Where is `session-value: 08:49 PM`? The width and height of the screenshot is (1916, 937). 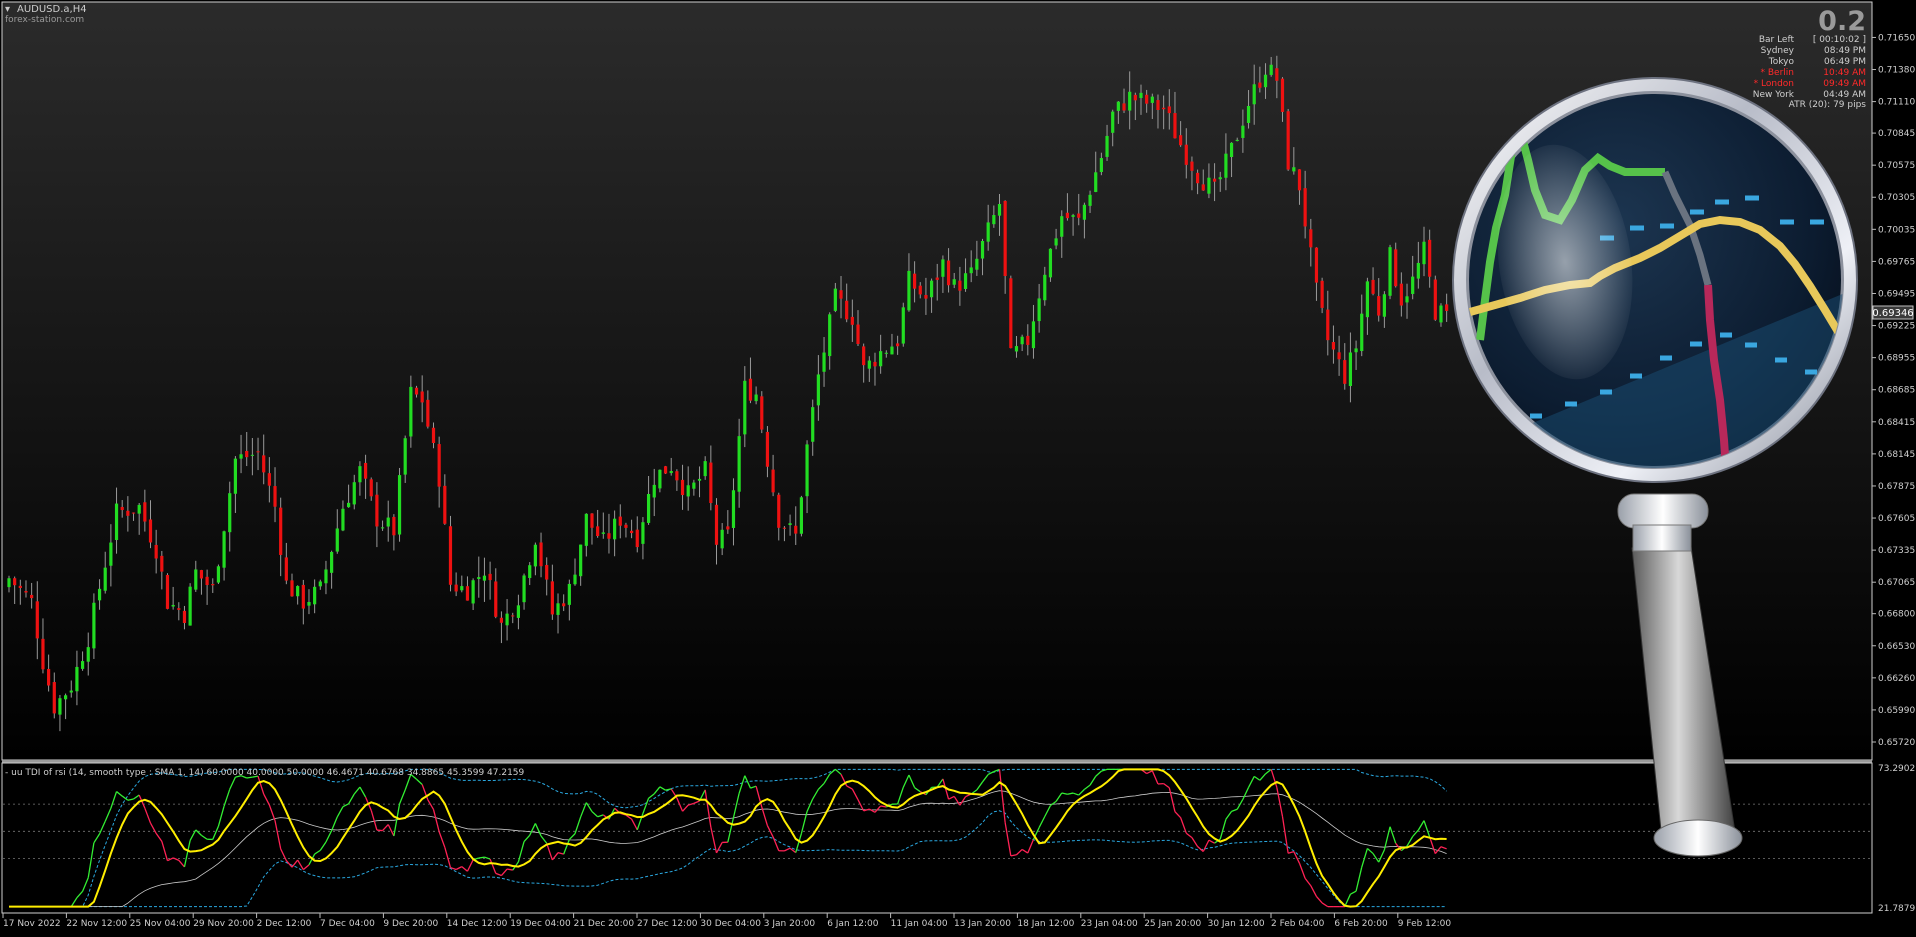
session-value: 08:49 PM is located at coordinates (1845, 51).